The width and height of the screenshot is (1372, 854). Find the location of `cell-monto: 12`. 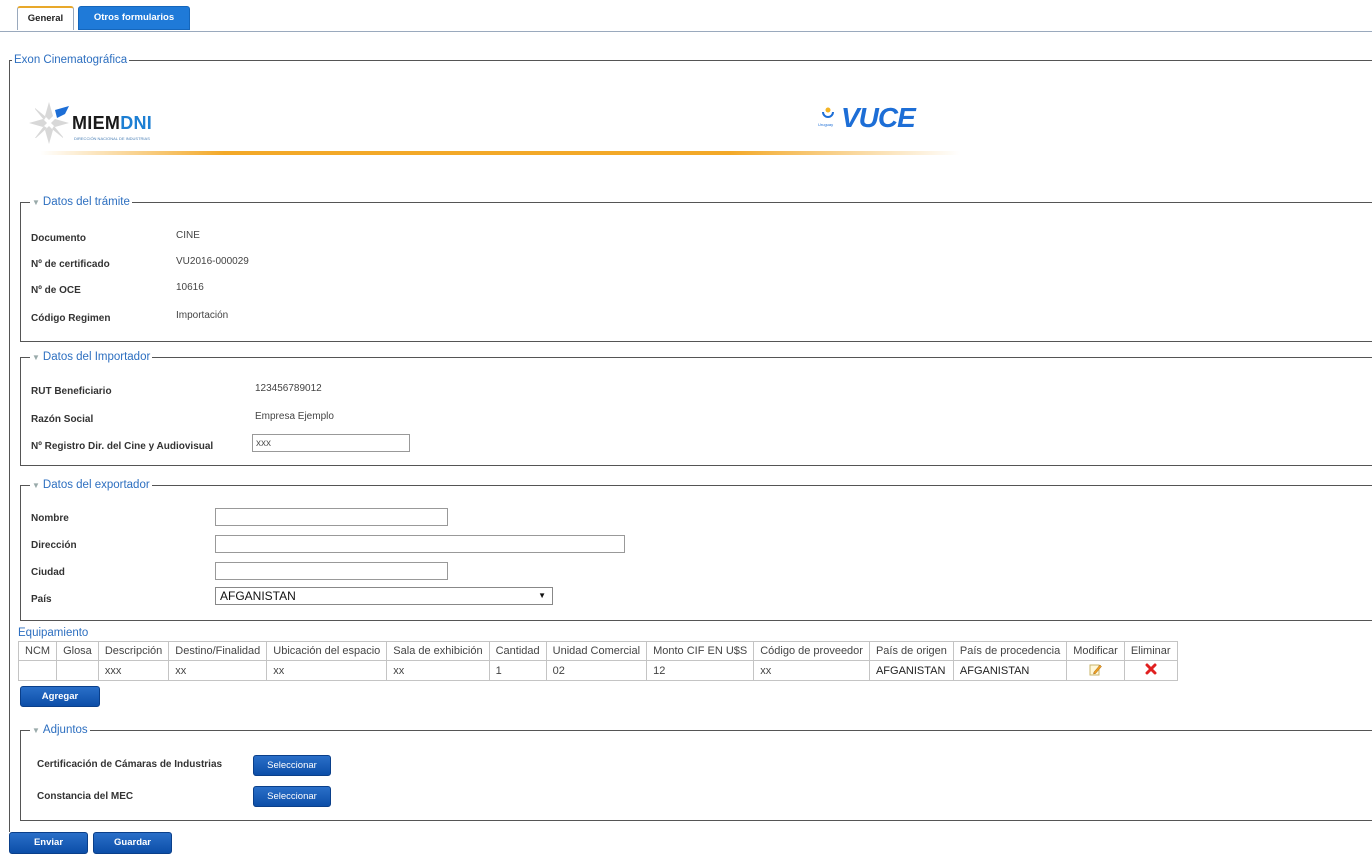

cell-monto: 12 is located at coordinates (700, 670).